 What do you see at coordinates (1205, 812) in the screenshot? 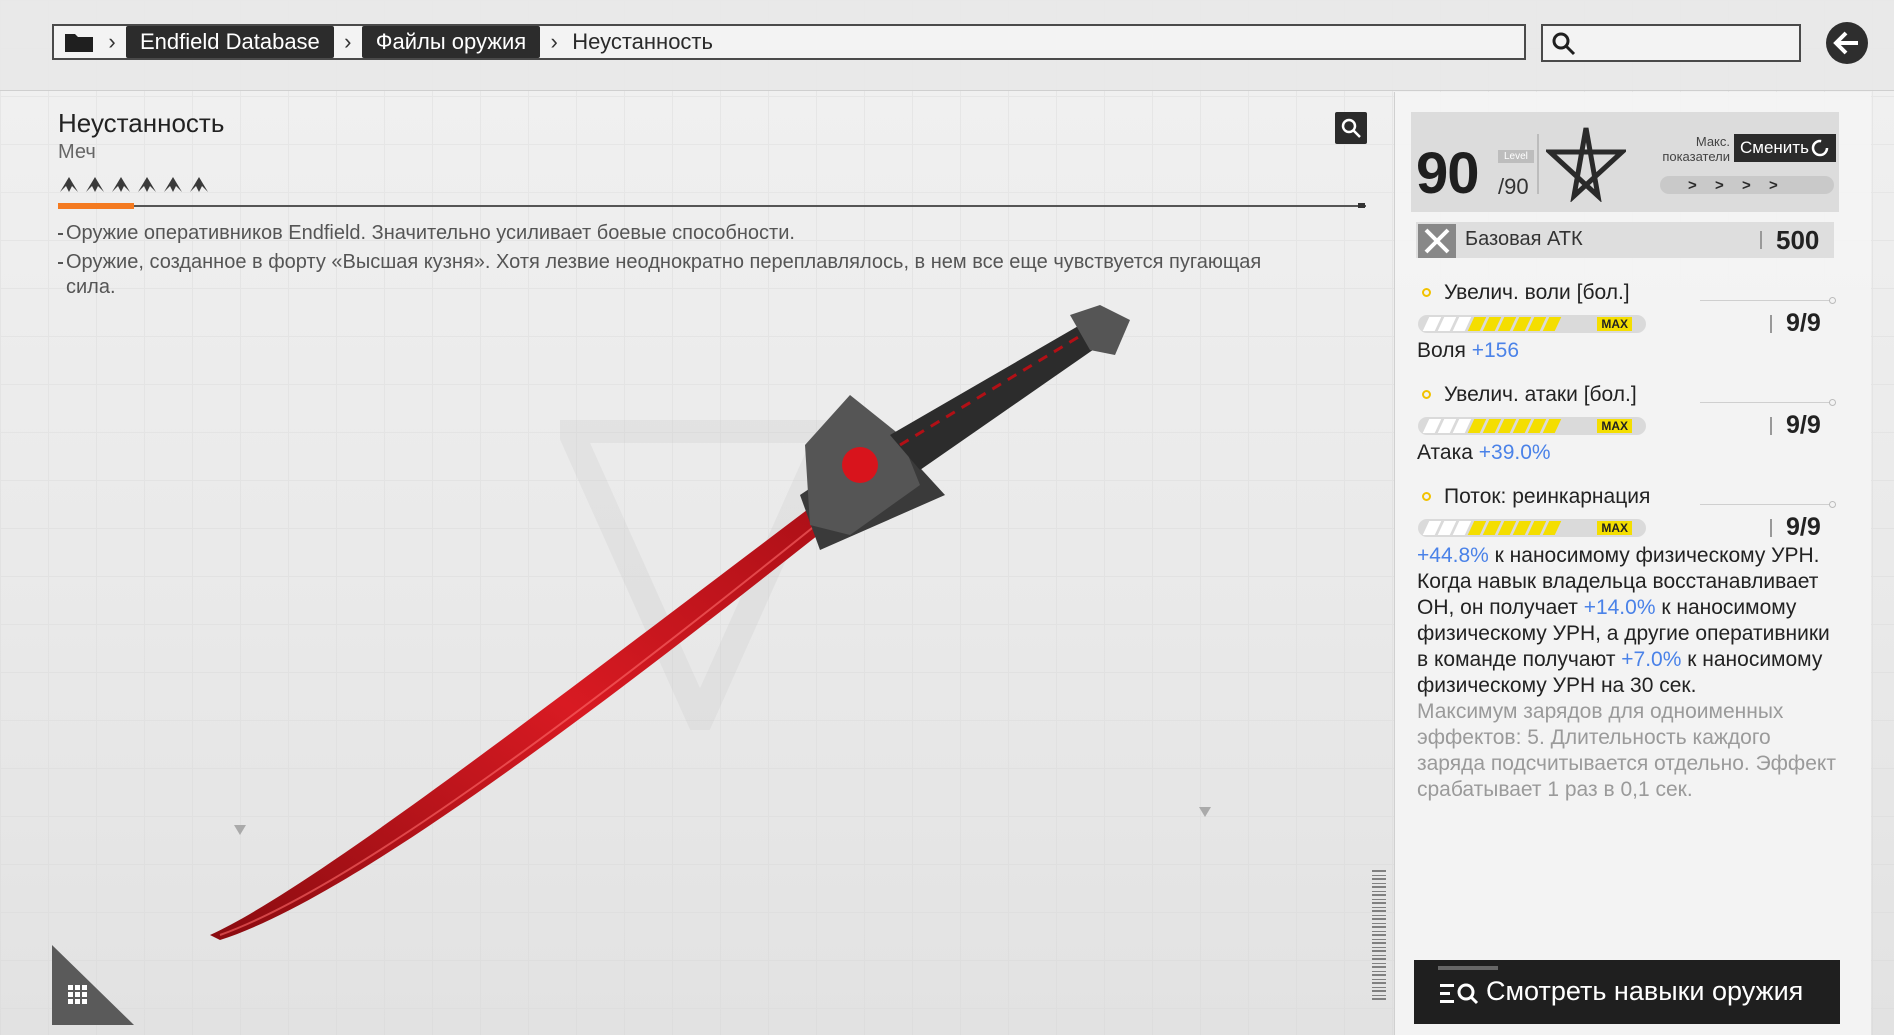
I see `marker-triangle` at bounding box center [1205, 812].